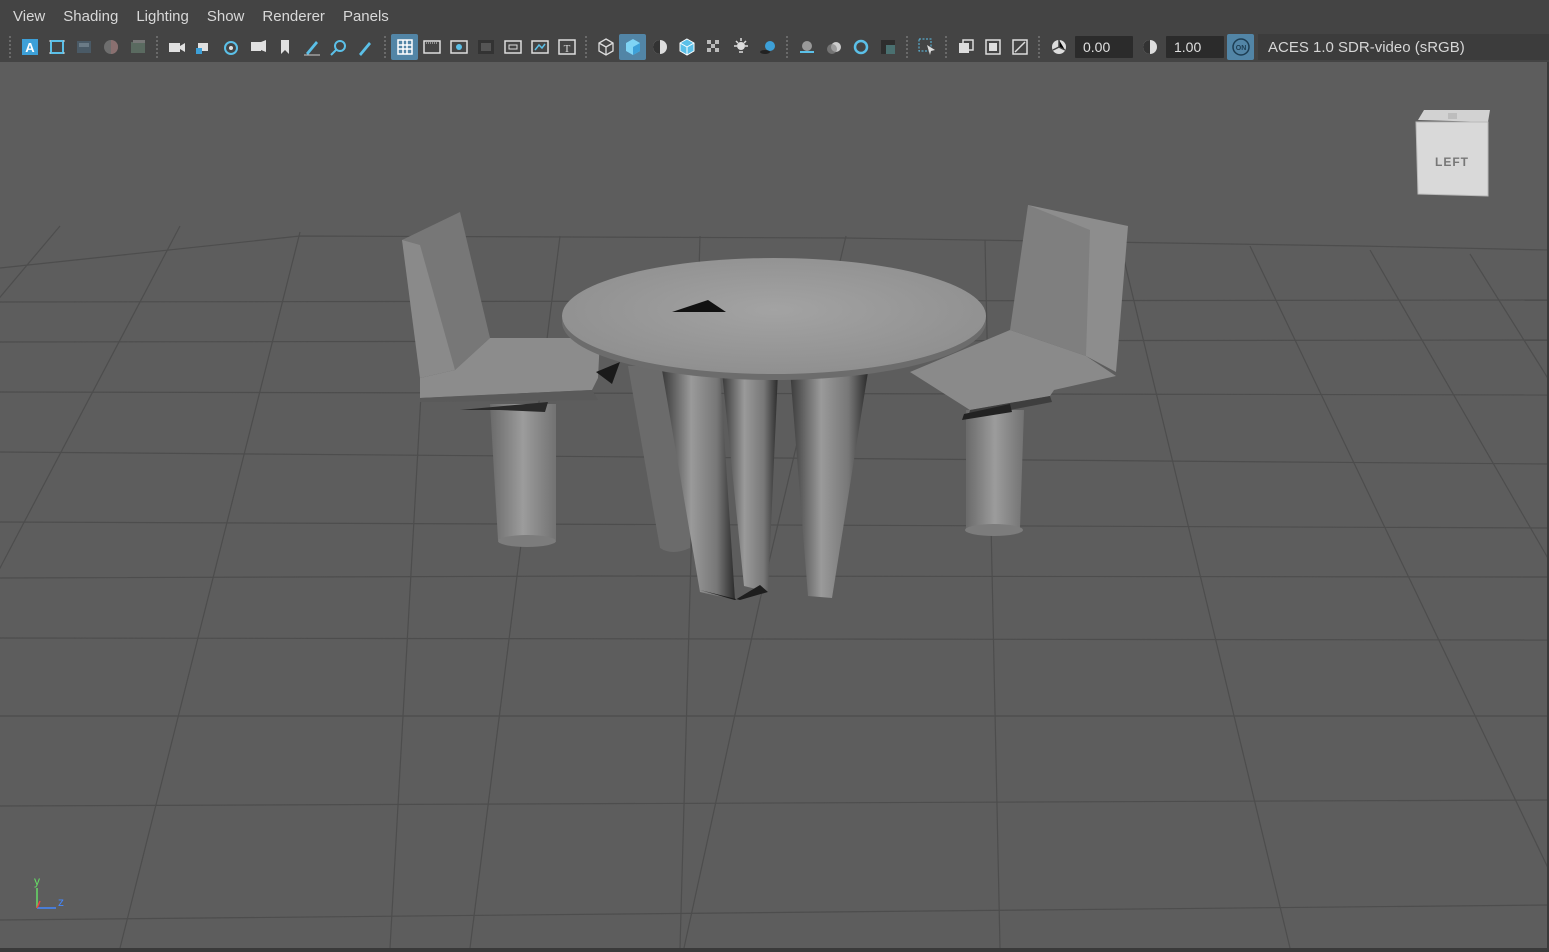  I want to click on gamma-button, so click(1149, 47).